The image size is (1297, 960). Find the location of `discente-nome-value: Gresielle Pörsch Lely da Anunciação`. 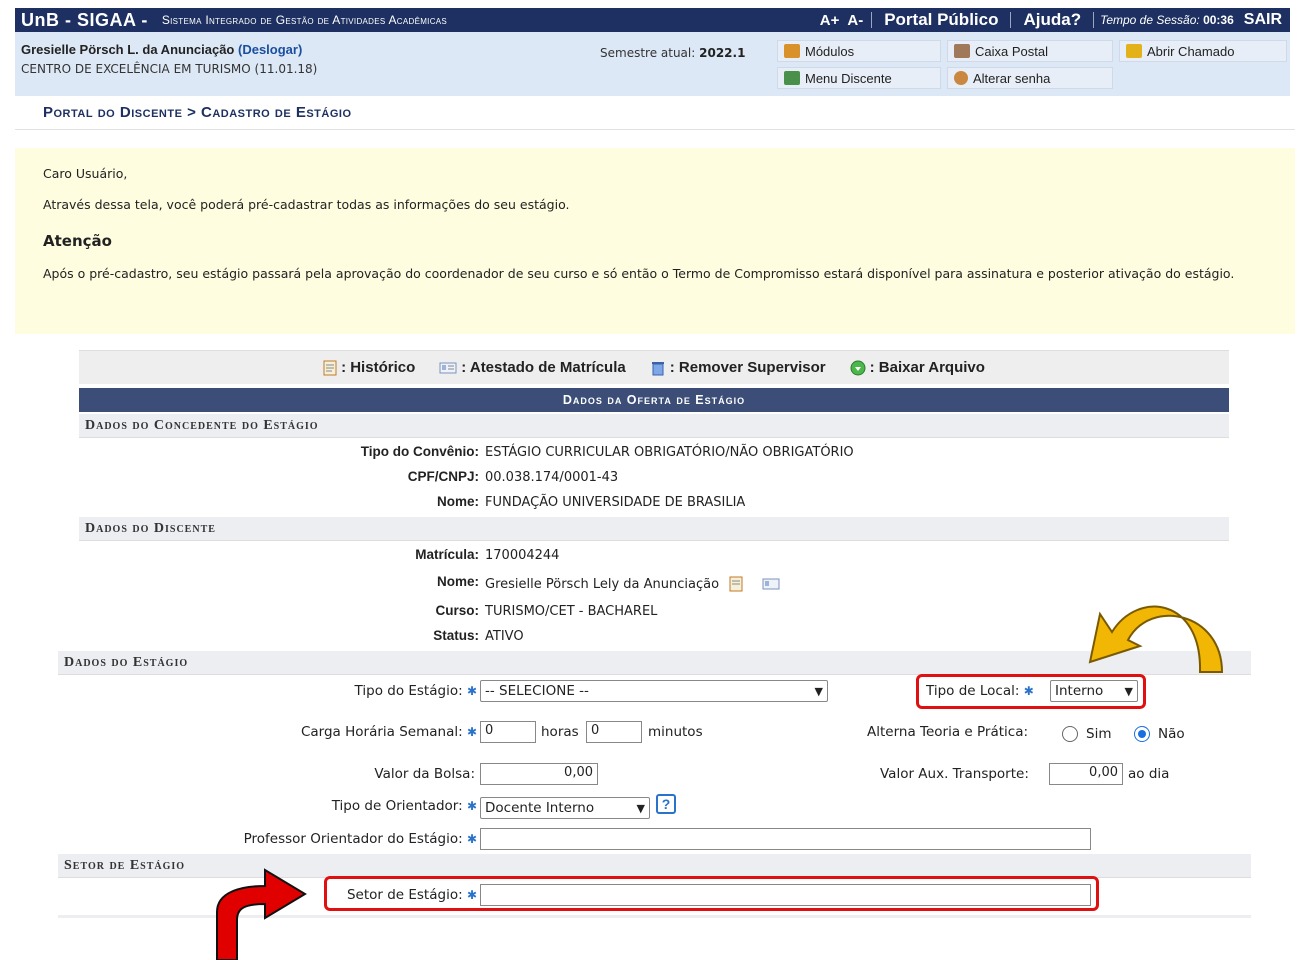

discente-nome-value: Gresielle Pörsch Lely da Anunciação is located at coordinates (632, 584).